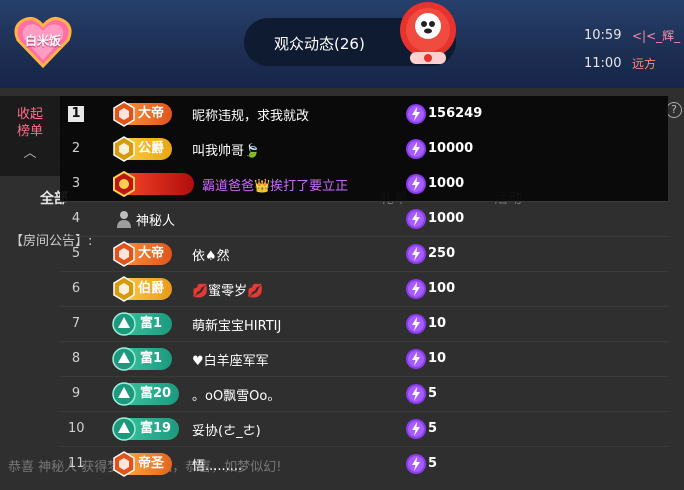  I want to click on message-users: <|<_辉_ 远方, so click(656, 50).